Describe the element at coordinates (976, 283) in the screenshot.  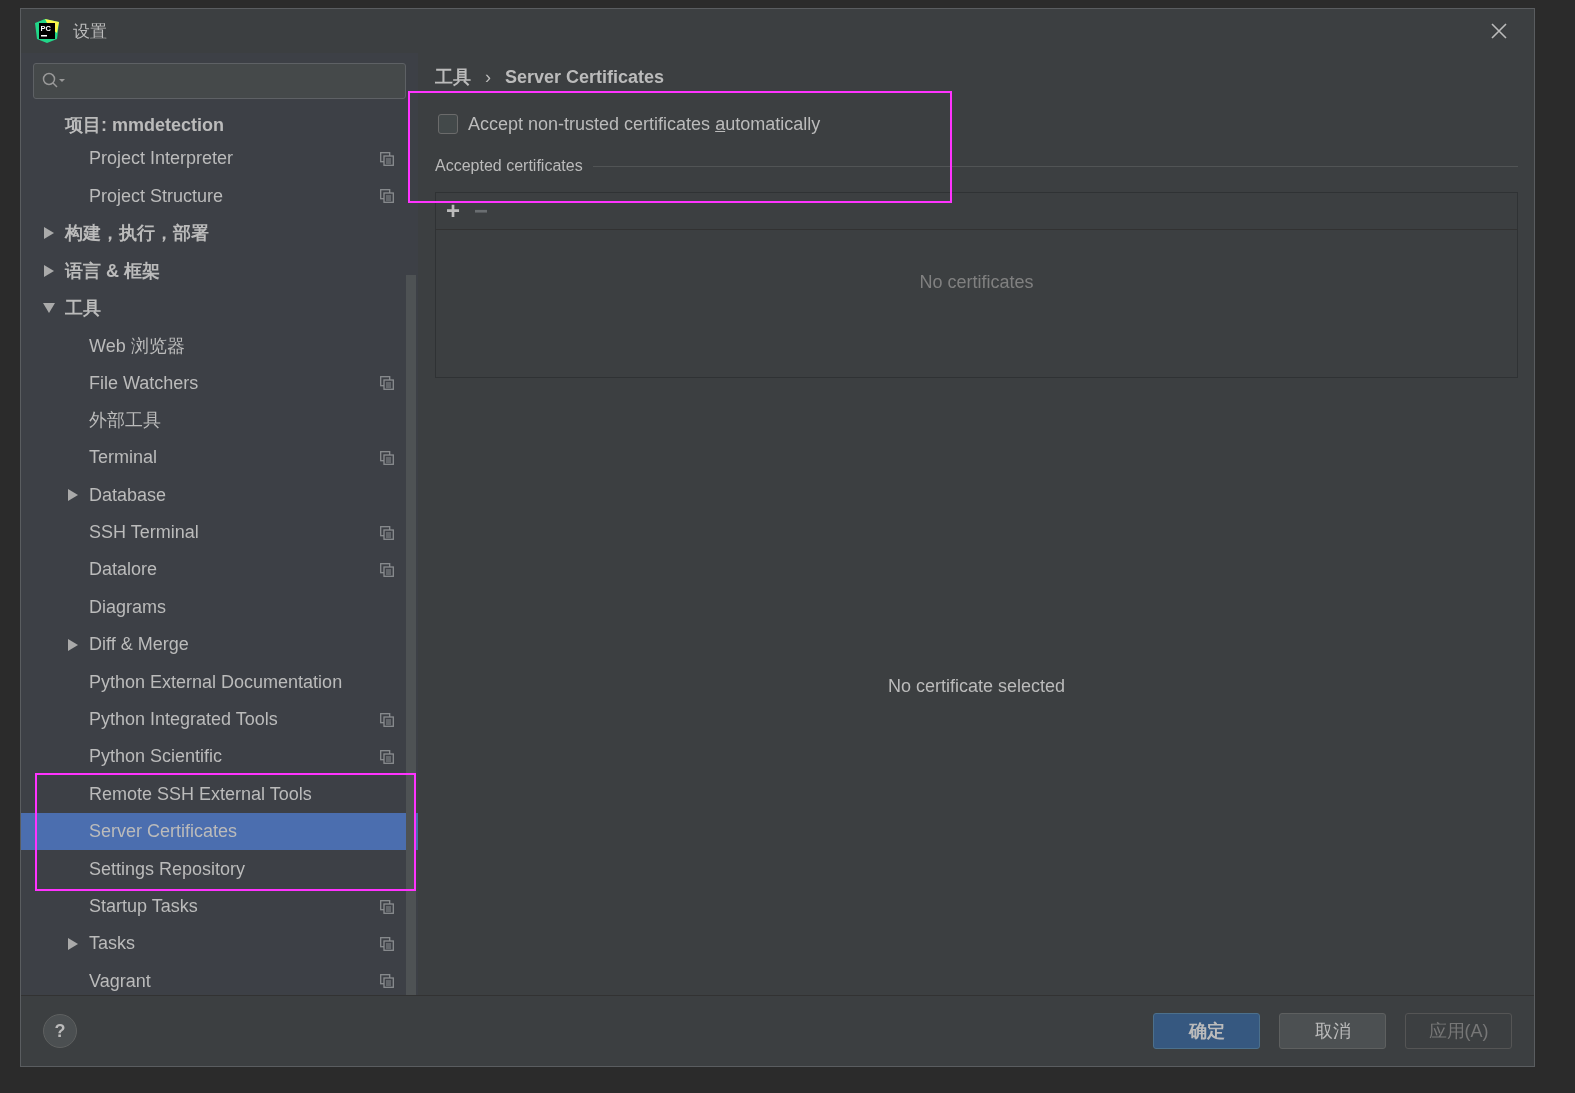
I see `empty-message: No certificates` at that location.